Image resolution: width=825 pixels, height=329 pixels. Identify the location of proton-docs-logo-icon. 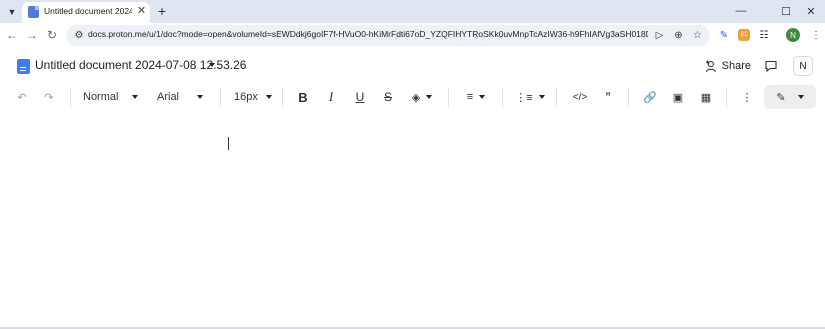
(23, 66).